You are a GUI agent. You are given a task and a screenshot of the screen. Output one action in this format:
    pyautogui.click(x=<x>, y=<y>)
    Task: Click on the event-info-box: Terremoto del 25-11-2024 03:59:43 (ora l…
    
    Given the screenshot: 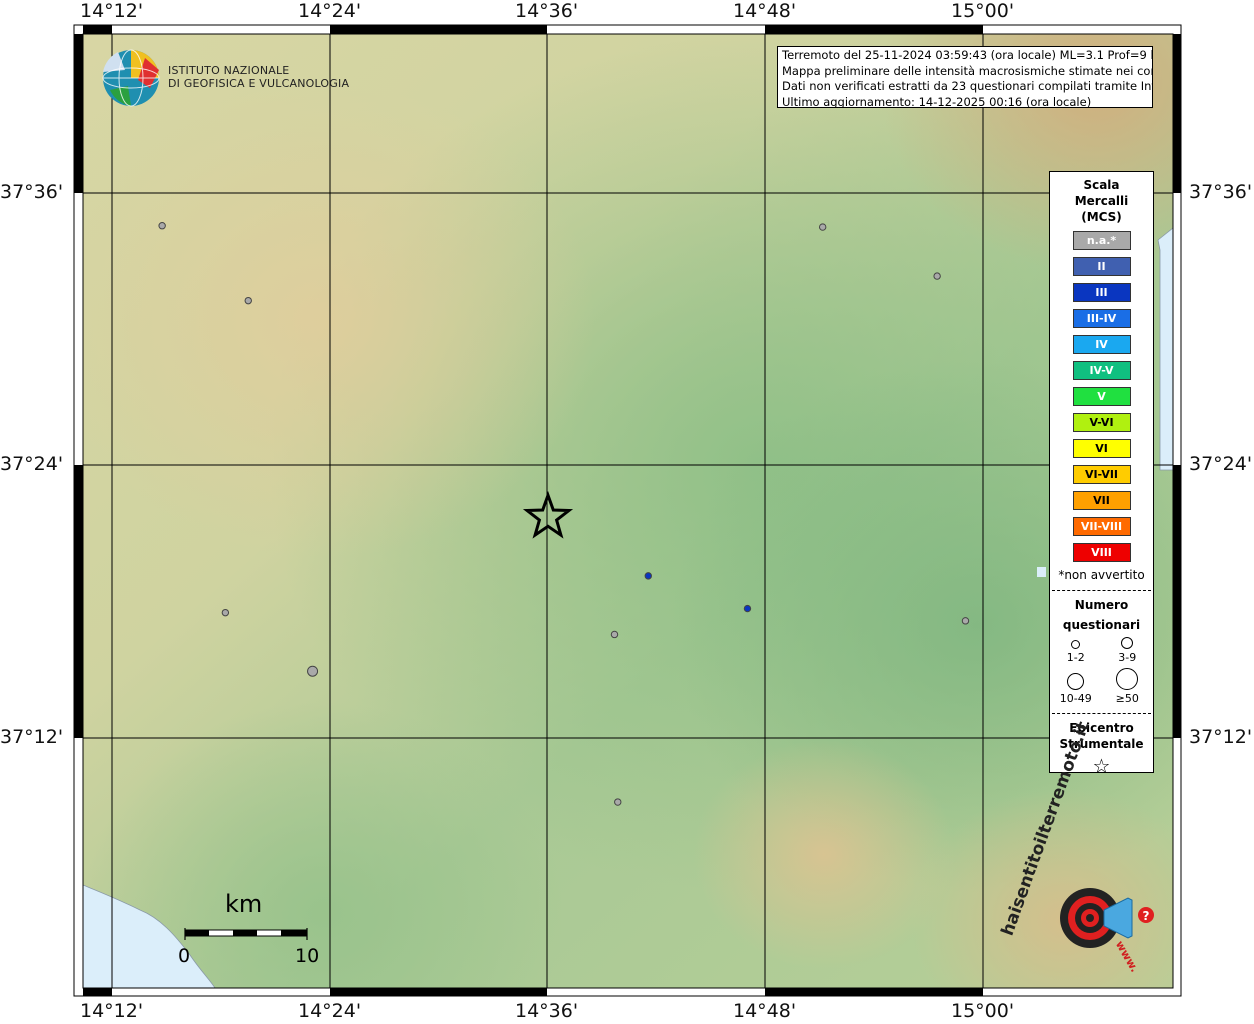 What is the action you would take?
    pyautogui.click(x=965, y=77)
    